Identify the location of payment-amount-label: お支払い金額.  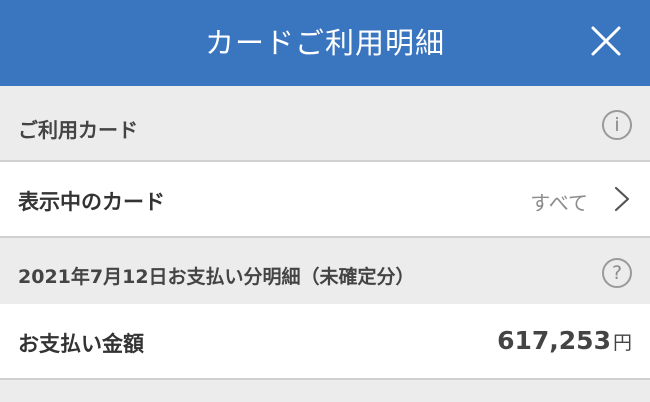
(81, 344).